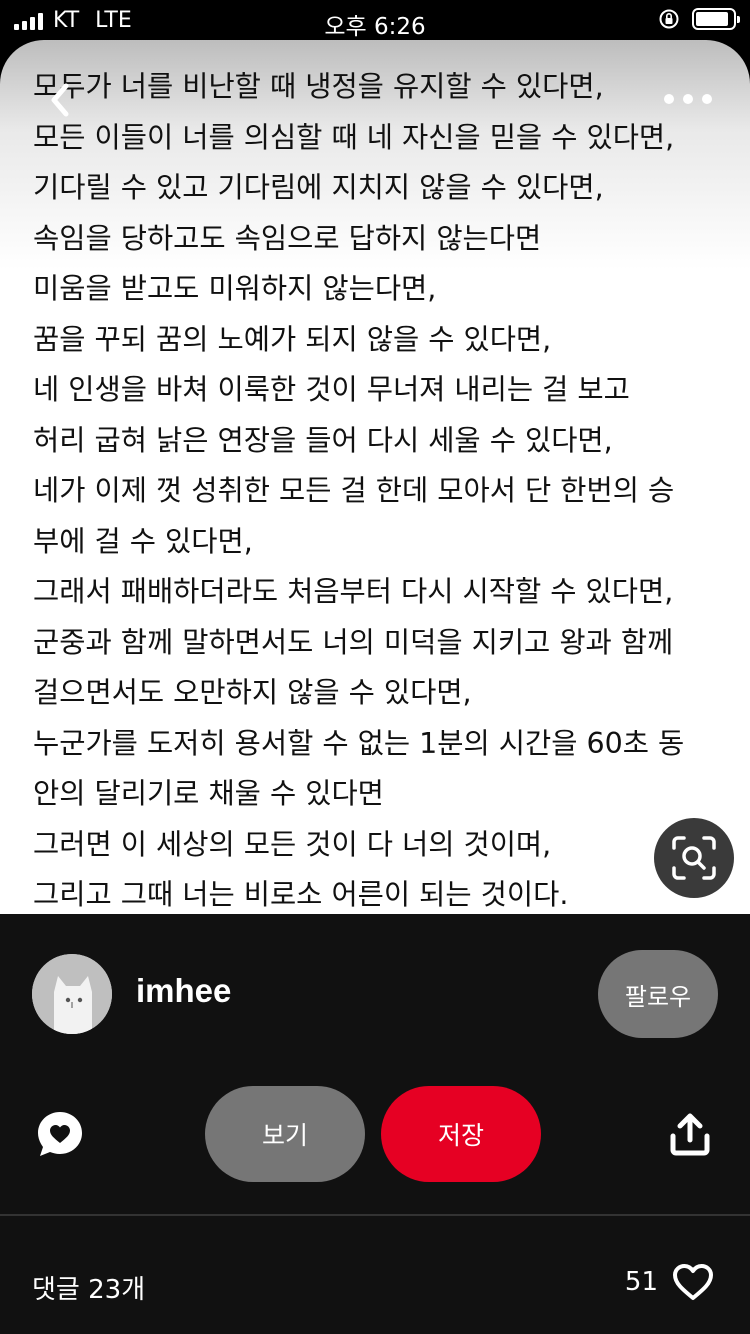 This screenshot has height=1334, width=750. Describe the element at coordinates (375, 1215) in the screenshot. I see `divider` at that location.